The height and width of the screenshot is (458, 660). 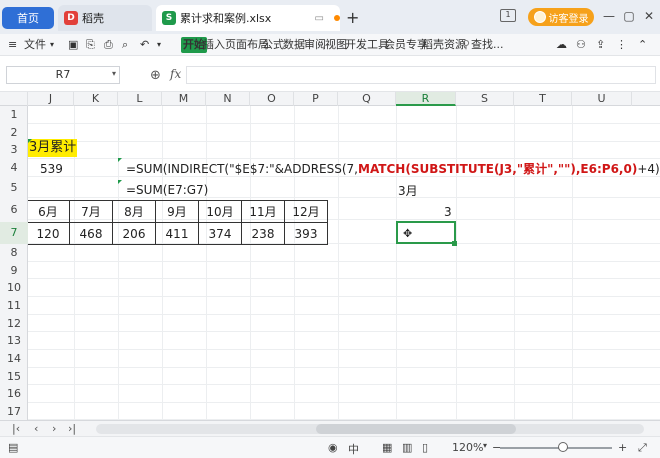 I want to click on eye-protection-icon: ◉, so click(x=333, y=447).